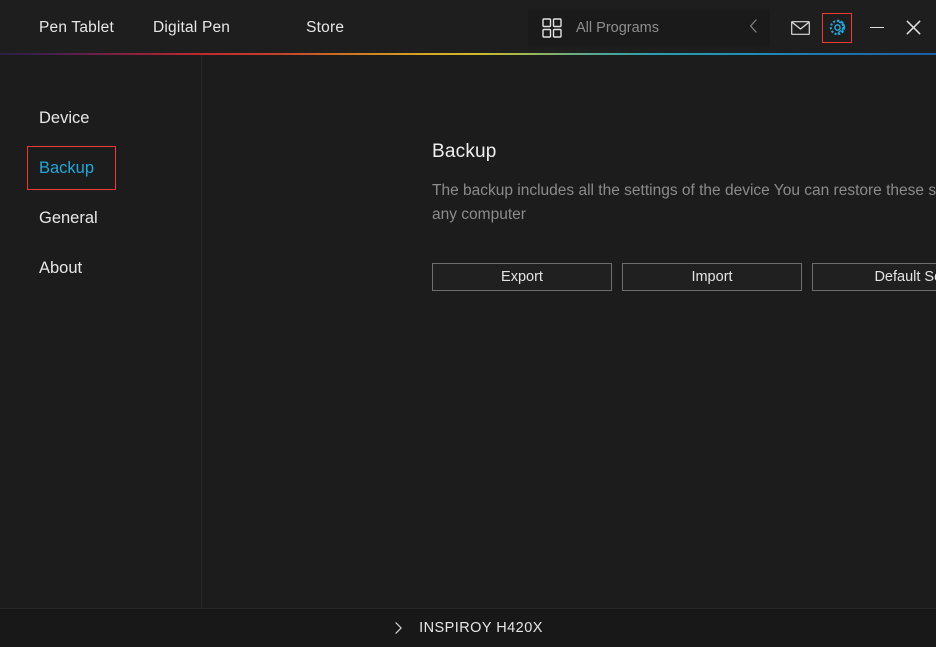 The image size is (936, 647). Describe the element at coordinates (68, 217) in the screenshot. I see `sidebar-item-label: General` at that location.